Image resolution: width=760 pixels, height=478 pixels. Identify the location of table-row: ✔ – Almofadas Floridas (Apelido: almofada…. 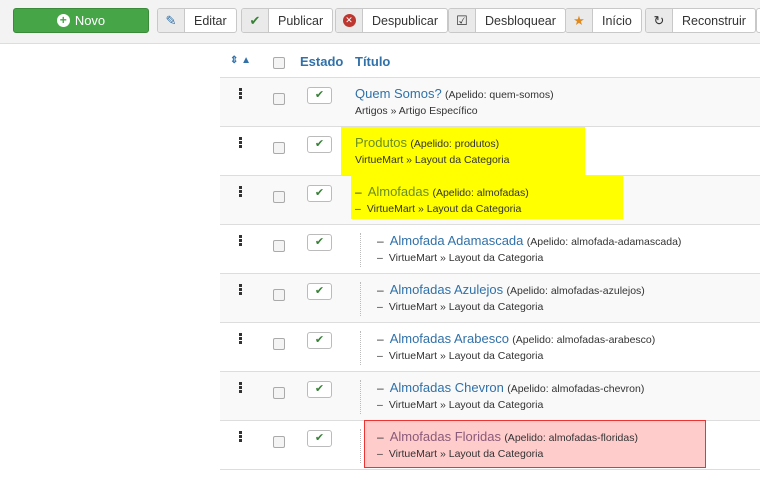
(490, 445).